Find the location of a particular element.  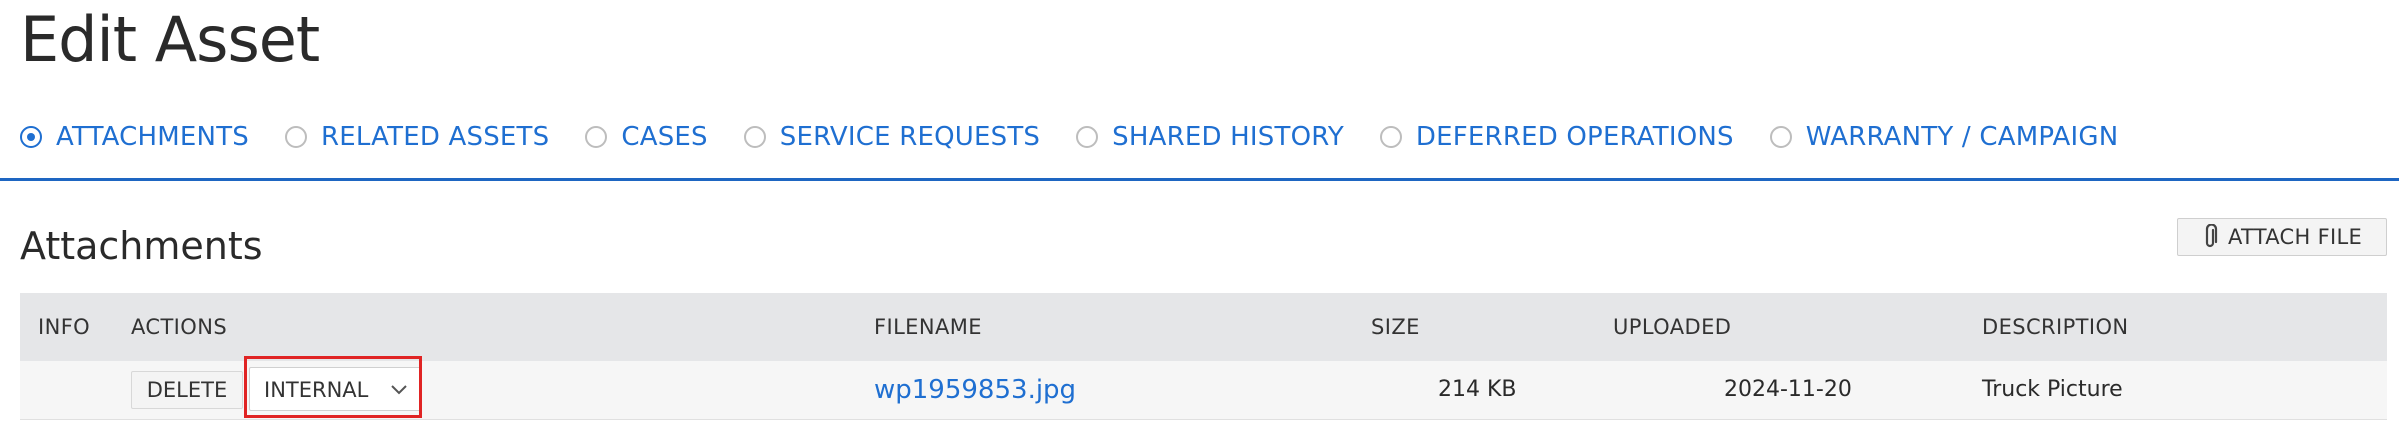

tab-attachments: ATTACHMENTS is located at coordinates (134, 137).